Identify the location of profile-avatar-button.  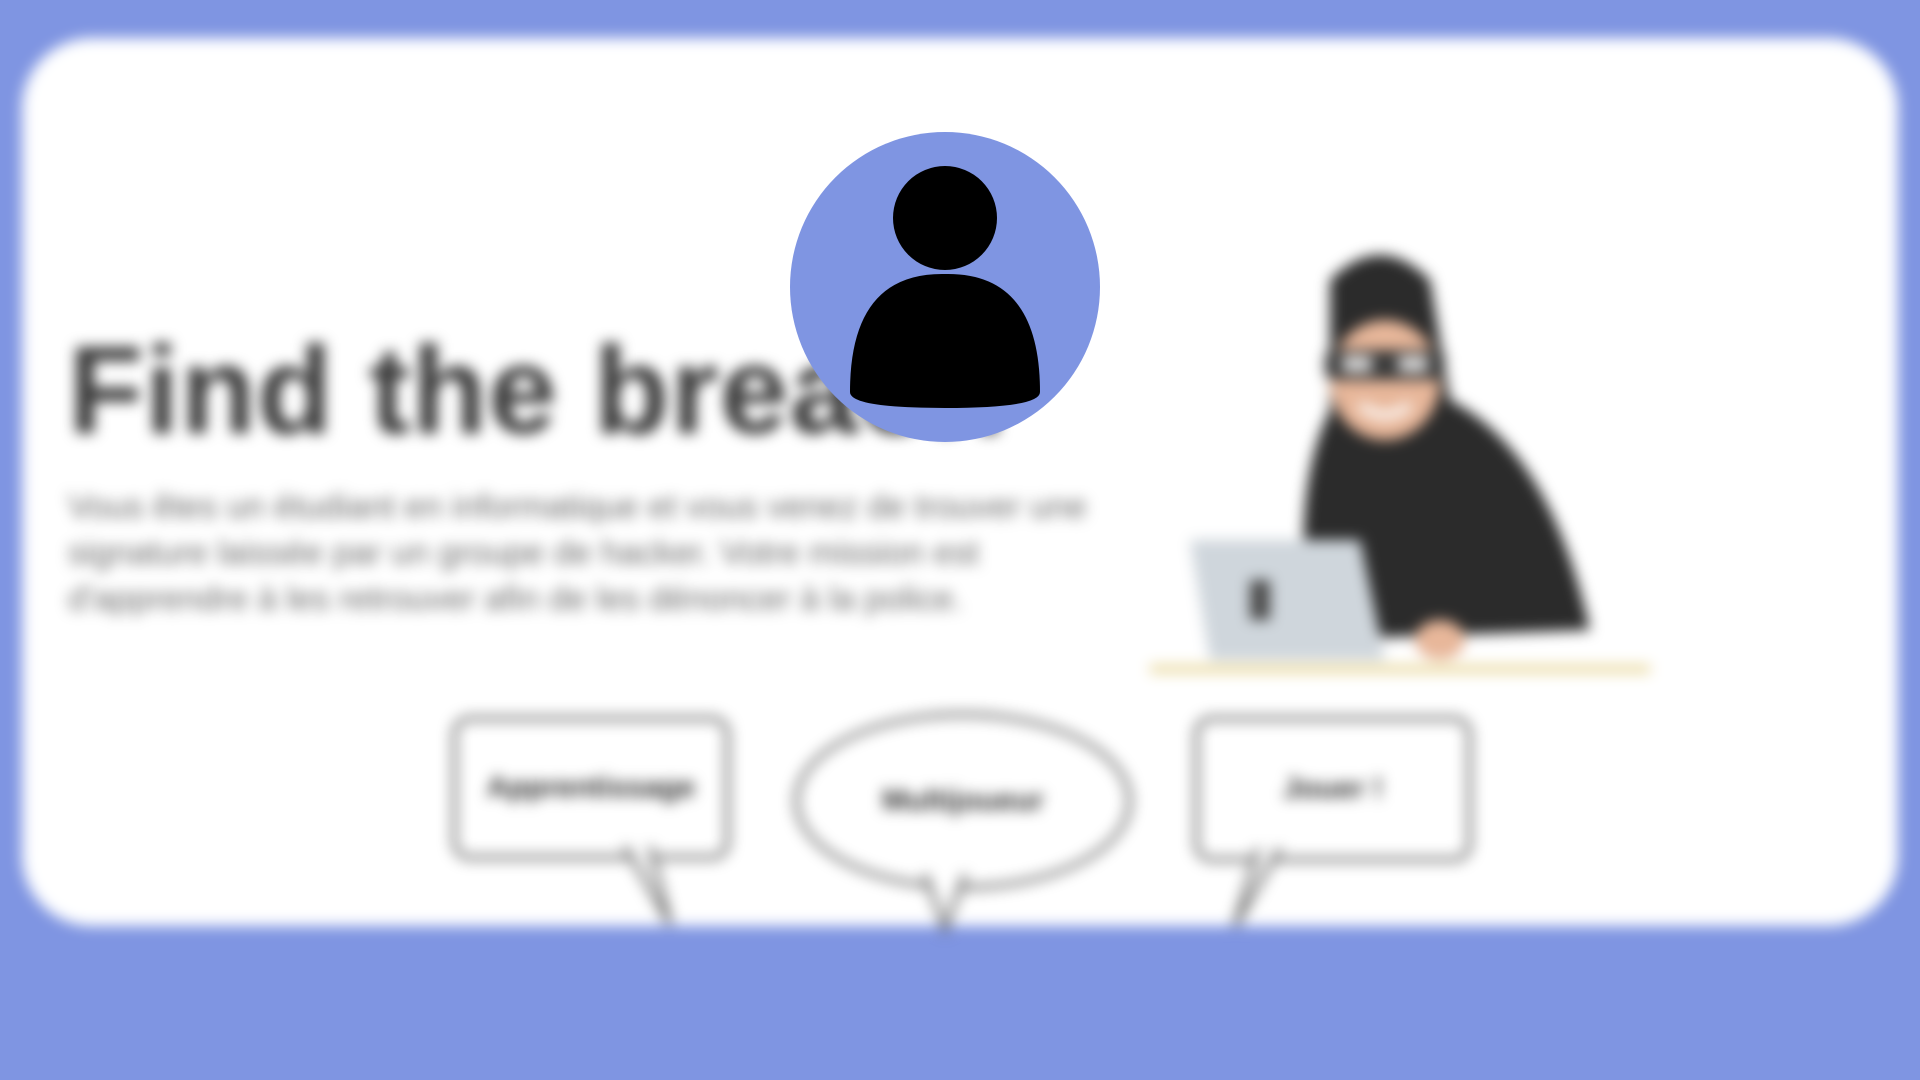
(945, 287).